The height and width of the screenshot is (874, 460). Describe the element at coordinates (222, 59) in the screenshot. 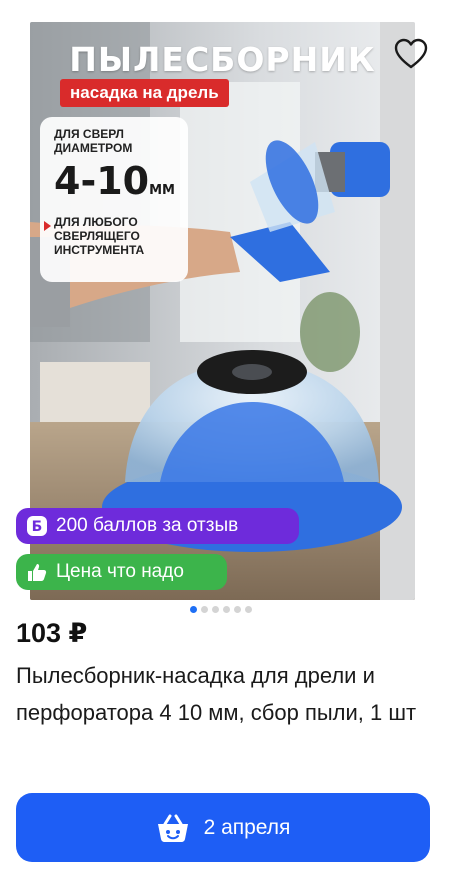

I see `image-title: ПЫЛЕСБОРНИК` at that location.